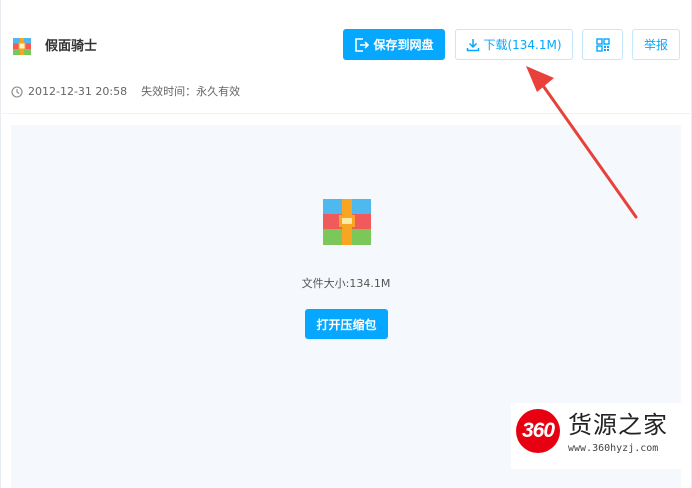  Describe the element at coordinates (17, 92) in the screenshot. I see `clock-icon` at that location.